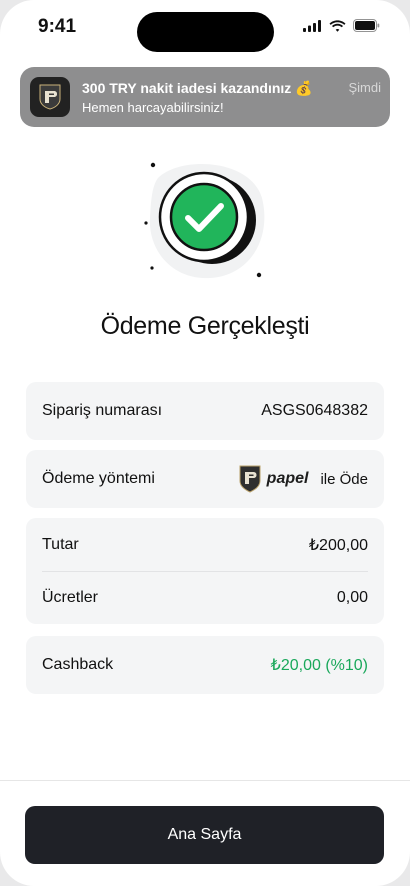  I want to click on fees-value: 0,00, so click(352, 597).